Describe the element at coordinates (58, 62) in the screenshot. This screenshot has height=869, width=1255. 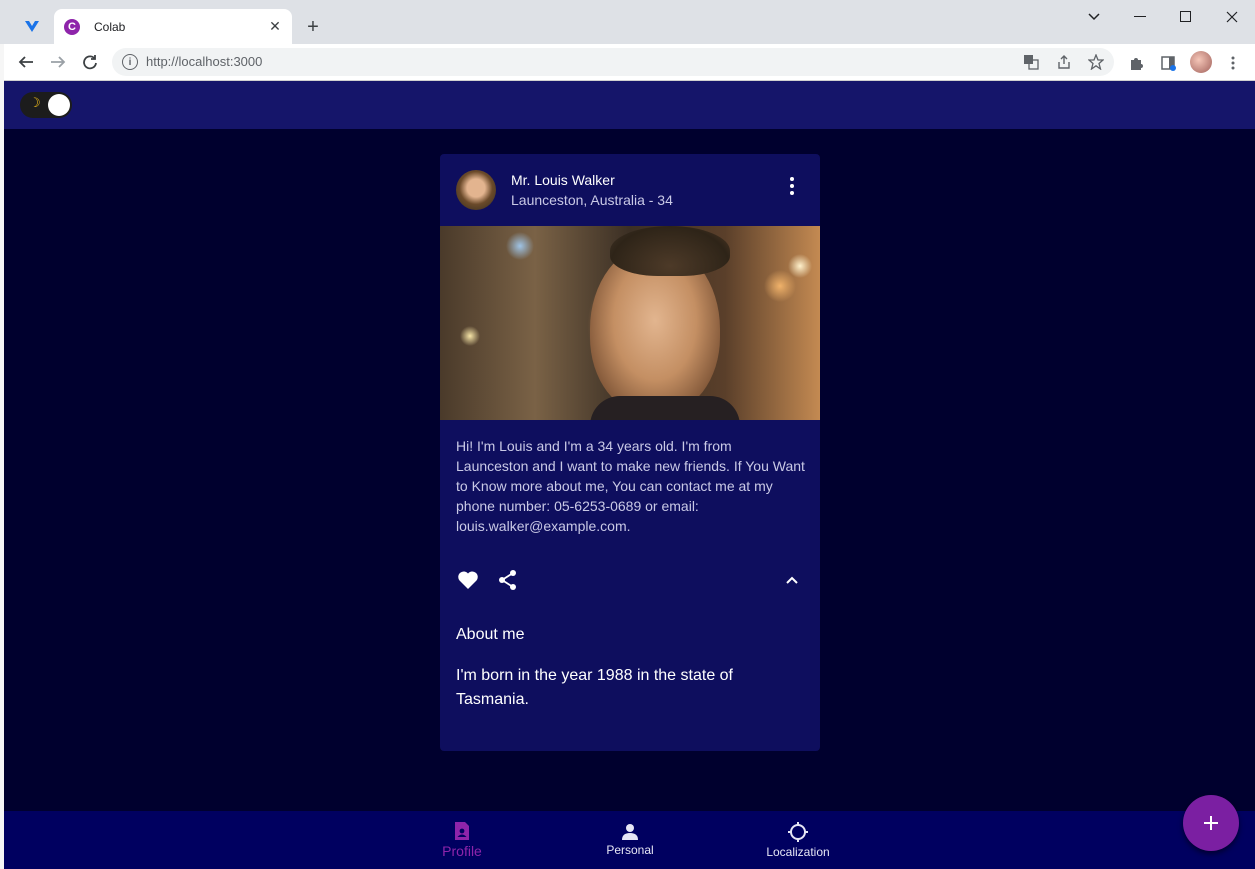
I see `forward-arrow-icon` at that location.